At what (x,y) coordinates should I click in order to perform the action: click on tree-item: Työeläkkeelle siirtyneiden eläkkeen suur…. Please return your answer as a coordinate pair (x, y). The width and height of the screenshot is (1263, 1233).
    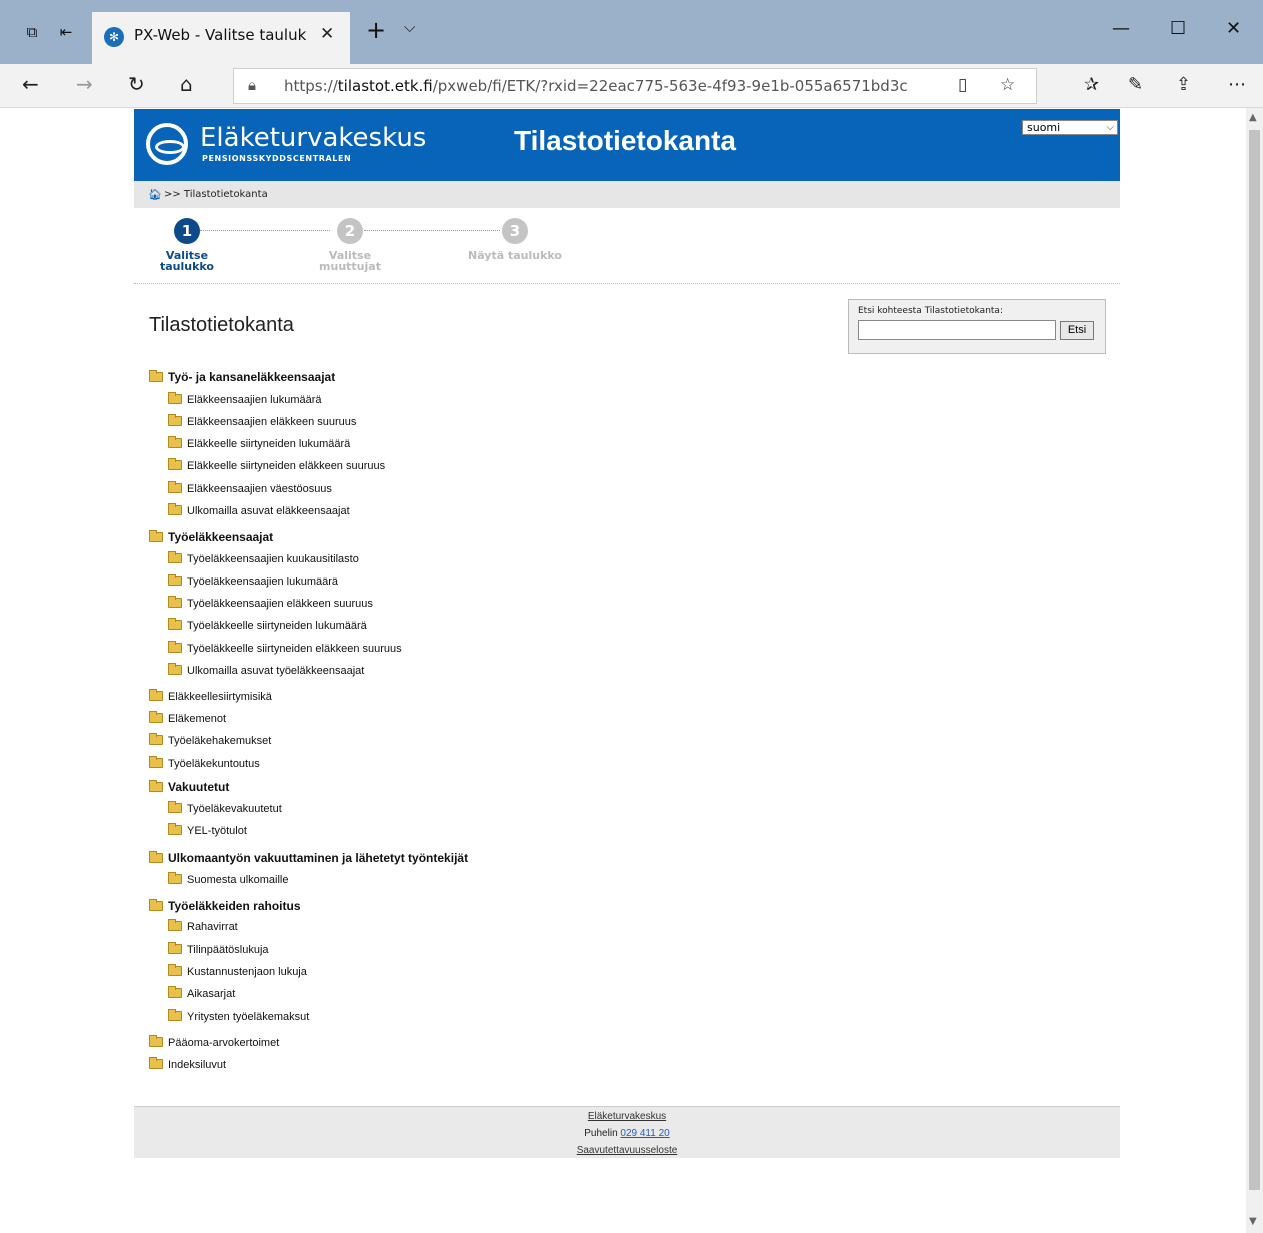
    Looking at the image, I should click on (285, 648).